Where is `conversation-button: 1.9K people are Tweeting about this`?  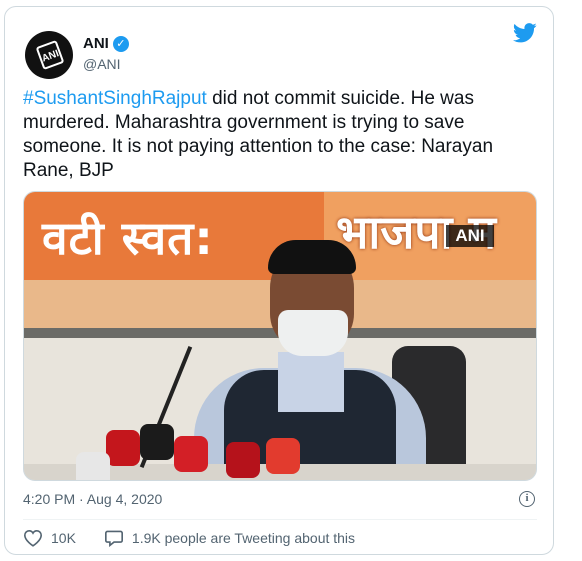 conversation-button: 1.9K people are Tweeting about this is located at coordinates (229, 538).